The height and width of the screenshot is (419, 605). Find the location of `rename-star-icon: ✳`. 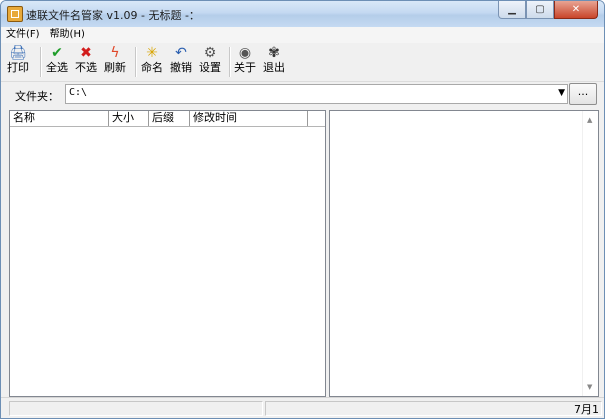

rename-star-icon: ✳ is located at coordinates (152, 53).